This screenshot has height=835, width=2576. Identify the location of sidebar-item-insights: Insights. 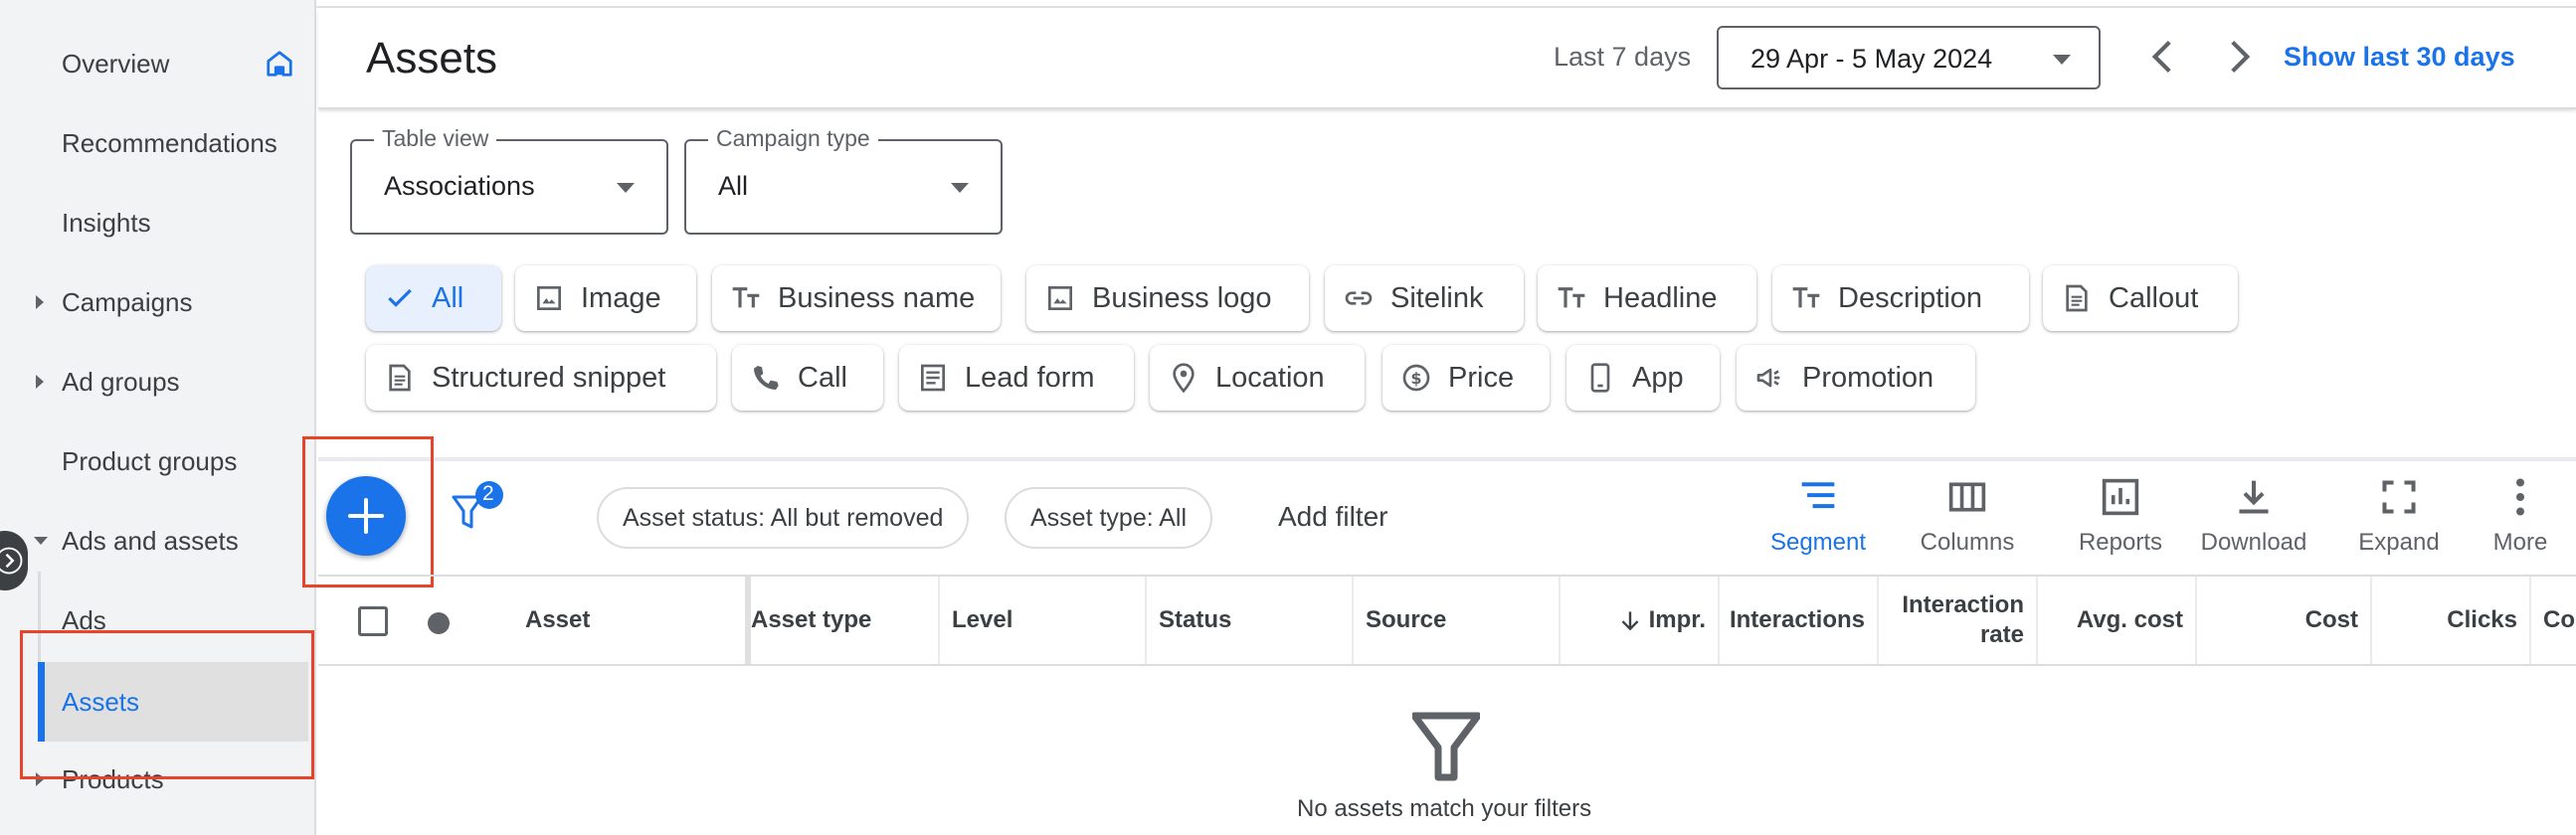
(157, 222).